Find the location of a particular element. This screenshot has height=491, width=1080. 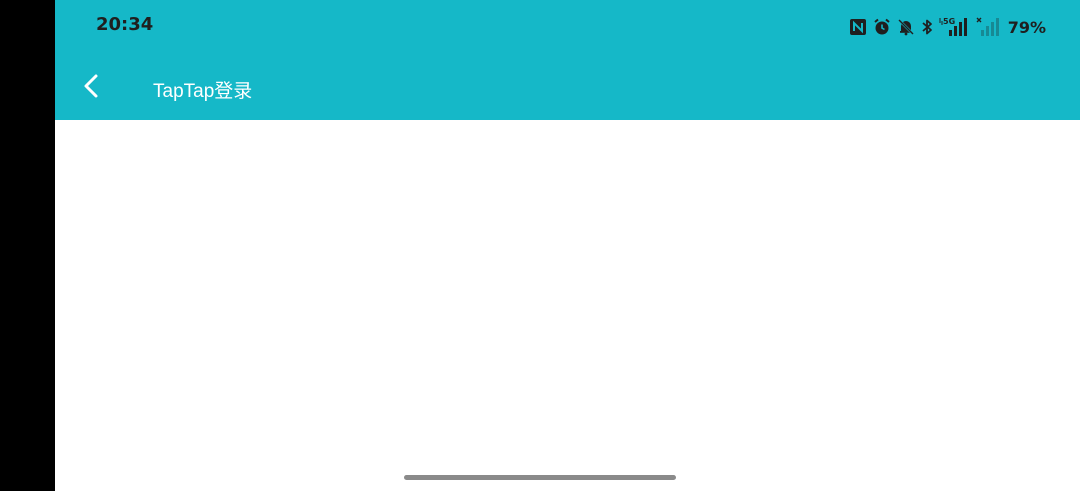

left-black-bar is located at coordinates (27, 245).